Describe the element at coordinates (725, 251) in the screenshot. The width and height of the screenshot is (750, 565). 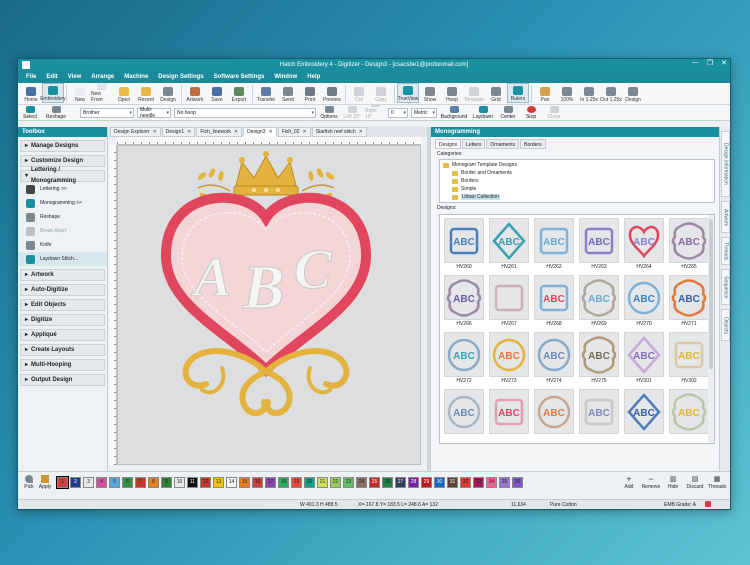
I see `side-tab-threads: Threads` at that location.